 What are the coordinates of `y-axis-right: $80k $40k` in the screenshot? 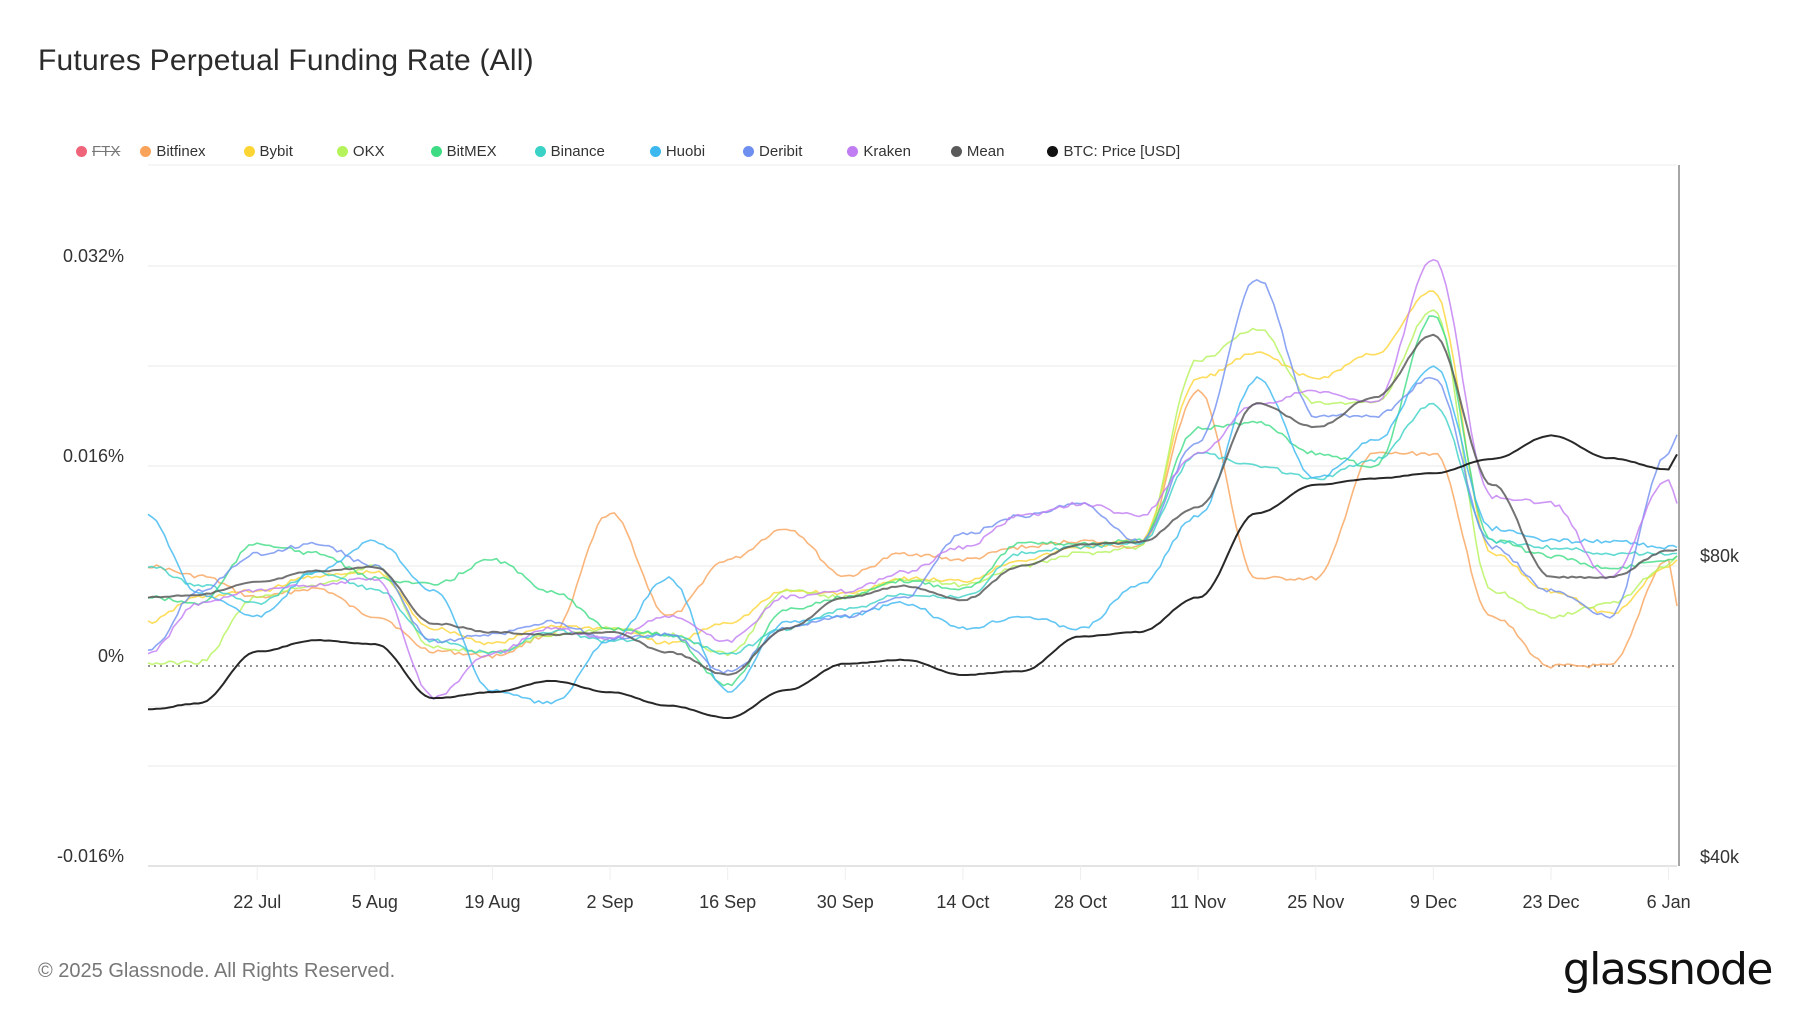 It's located at (1720, 706).